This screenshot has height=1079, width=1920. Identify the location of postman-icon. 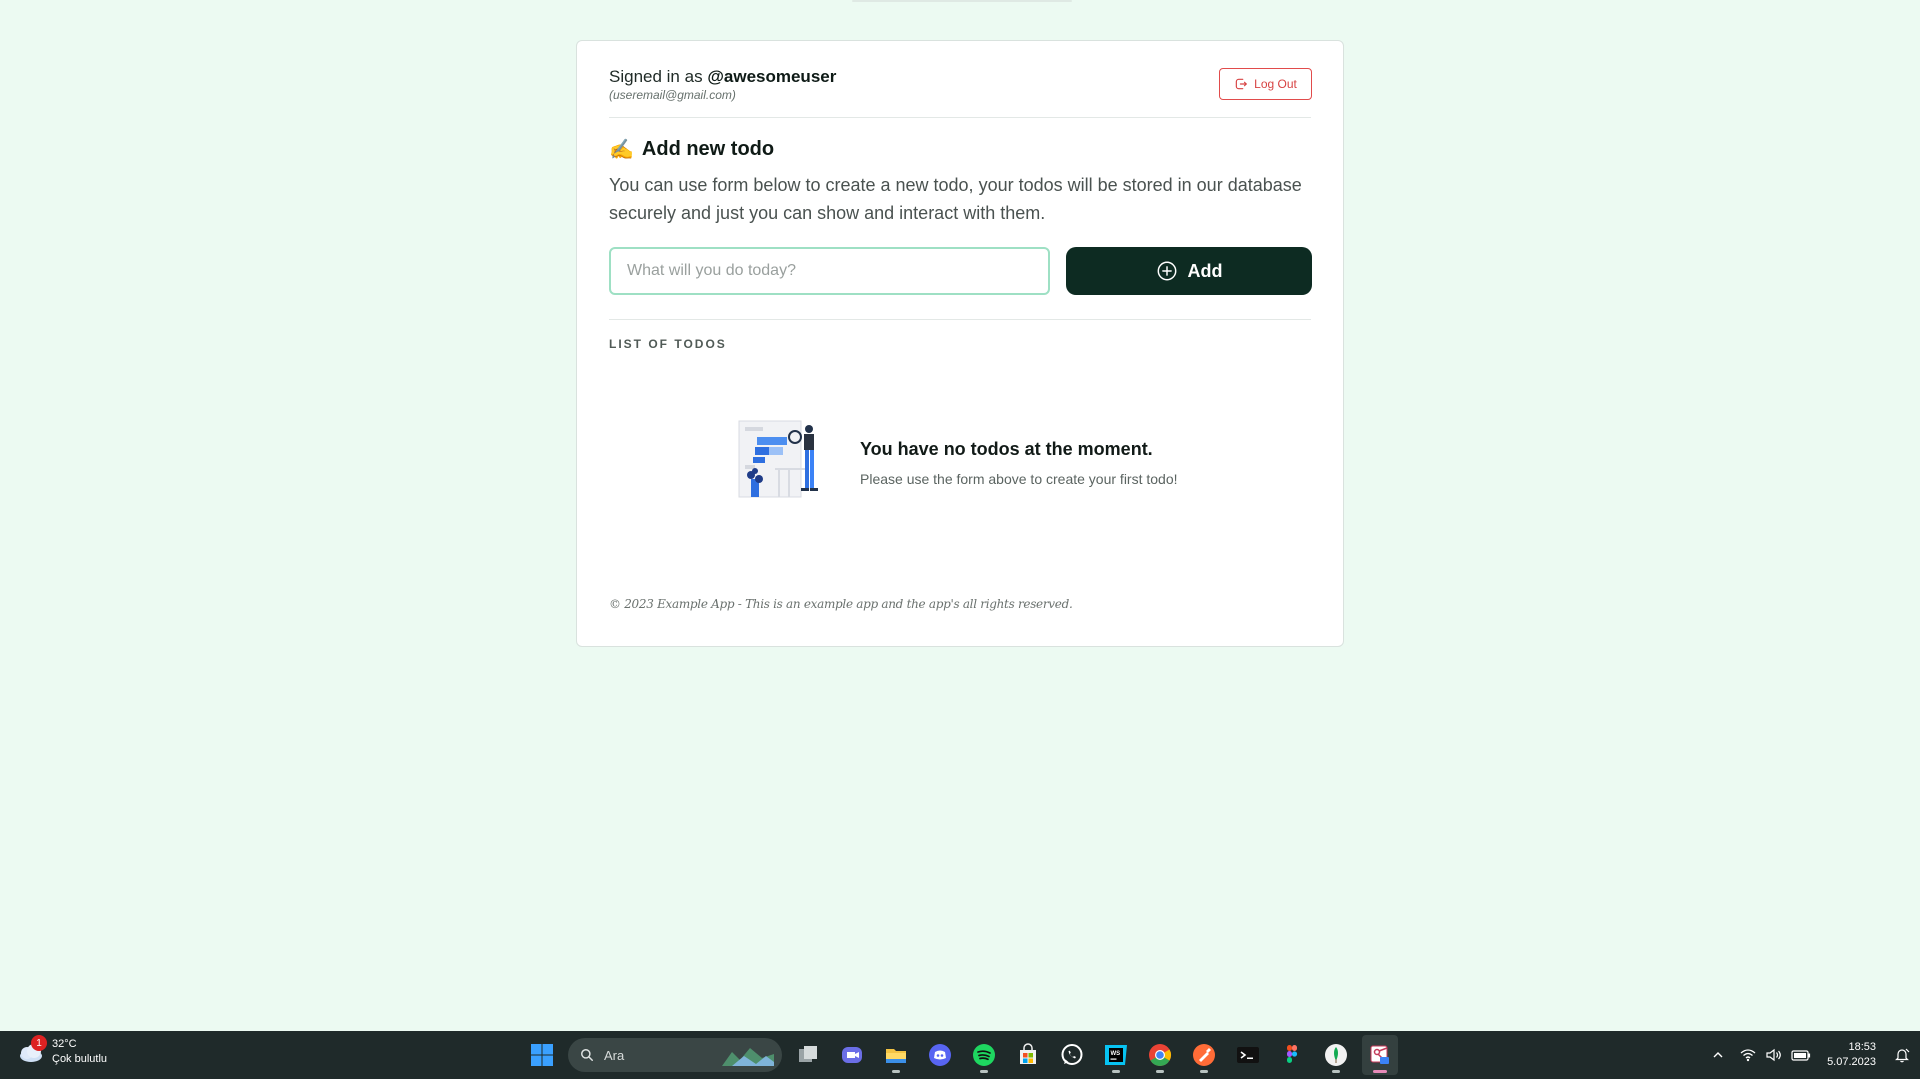
(1204, 1055).